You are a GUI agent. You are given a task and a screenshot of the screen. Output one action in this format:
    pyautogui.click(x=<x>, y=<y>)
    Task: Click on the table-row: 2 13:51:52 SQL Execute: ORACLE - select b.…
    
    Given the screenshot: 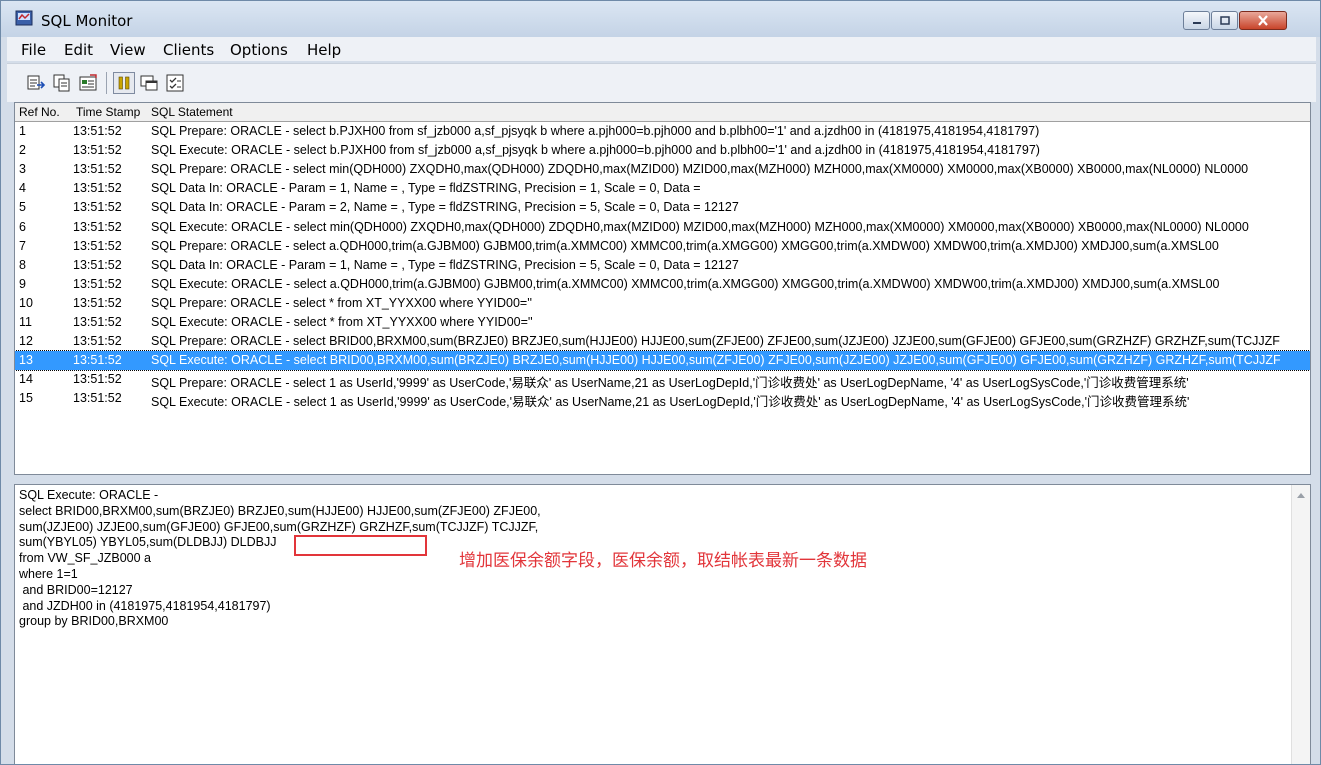 What is the action you would take?
    pyautogui.click(x=662, y=150)
    